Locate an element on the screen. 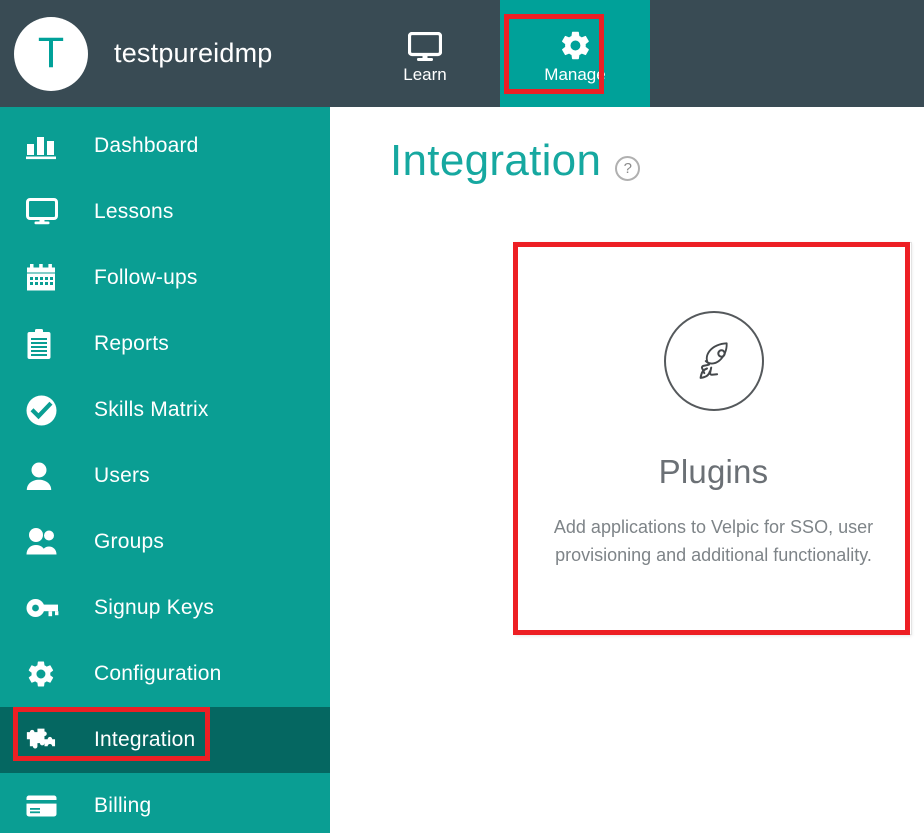 The height and width of the screenshot is (833, 924). bar-chart-icon is located at coordinates (47, 146).